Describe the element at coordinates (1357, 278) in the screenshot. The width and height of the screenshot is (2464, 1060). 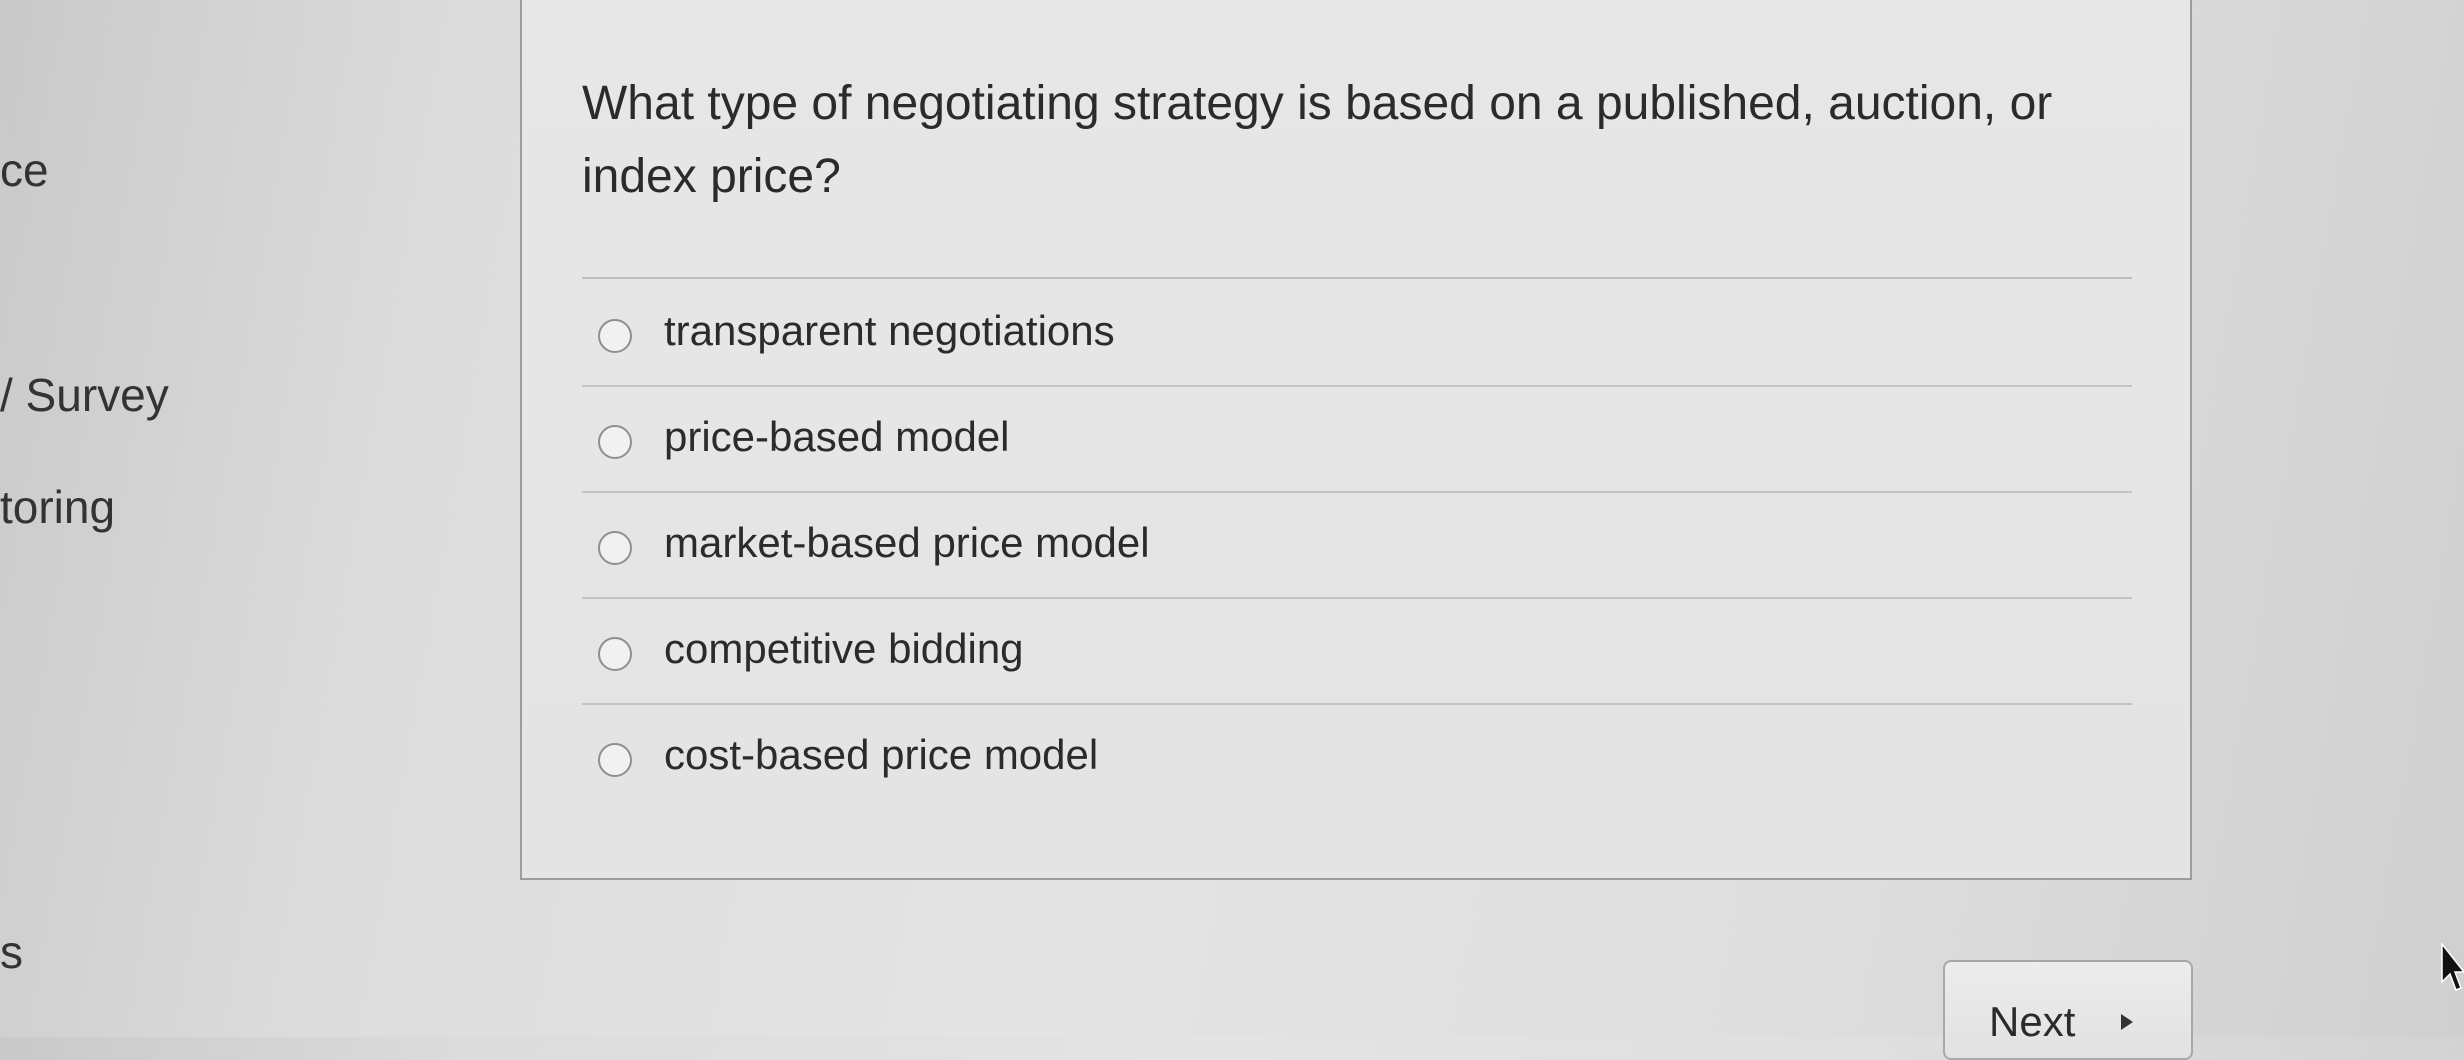
I see `question-divider` at that location.